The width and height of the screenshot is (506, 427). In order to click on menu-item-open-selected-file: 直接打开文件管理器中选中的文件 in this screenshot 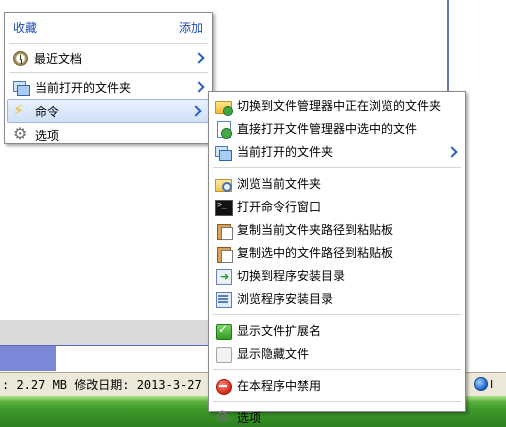, I will do `click(337, 128)`.